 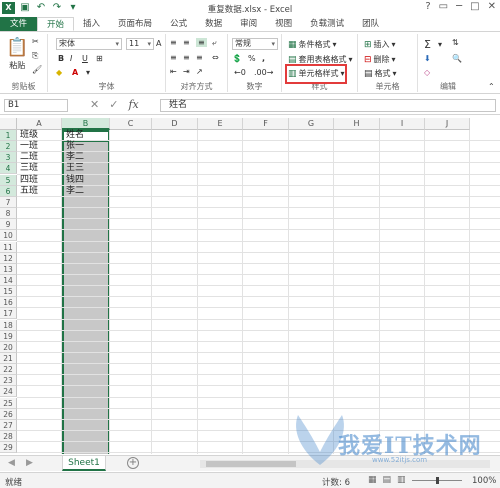 What do you see at coordinates (251, 464) in the screenshot?
I see `scrollbar-thumb` at bounding box center [251, 464].